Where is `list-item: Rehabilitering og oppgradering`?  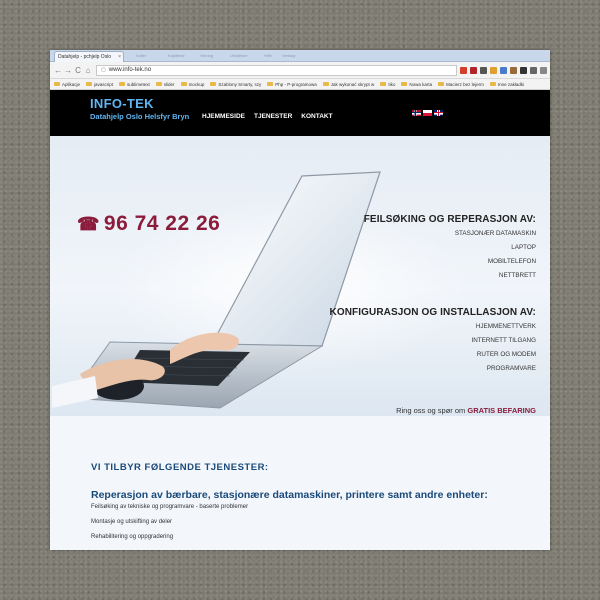
list-item: Rehabilitering og oppgradering is located at coordinates (132, 537).